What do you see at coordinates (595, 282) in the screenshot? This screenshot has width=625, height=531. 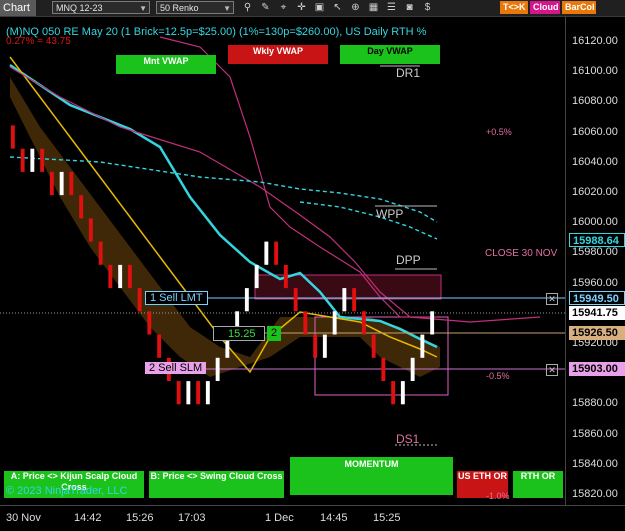 I see `price-tick: 15960.00` at bounding box center [595, 282].